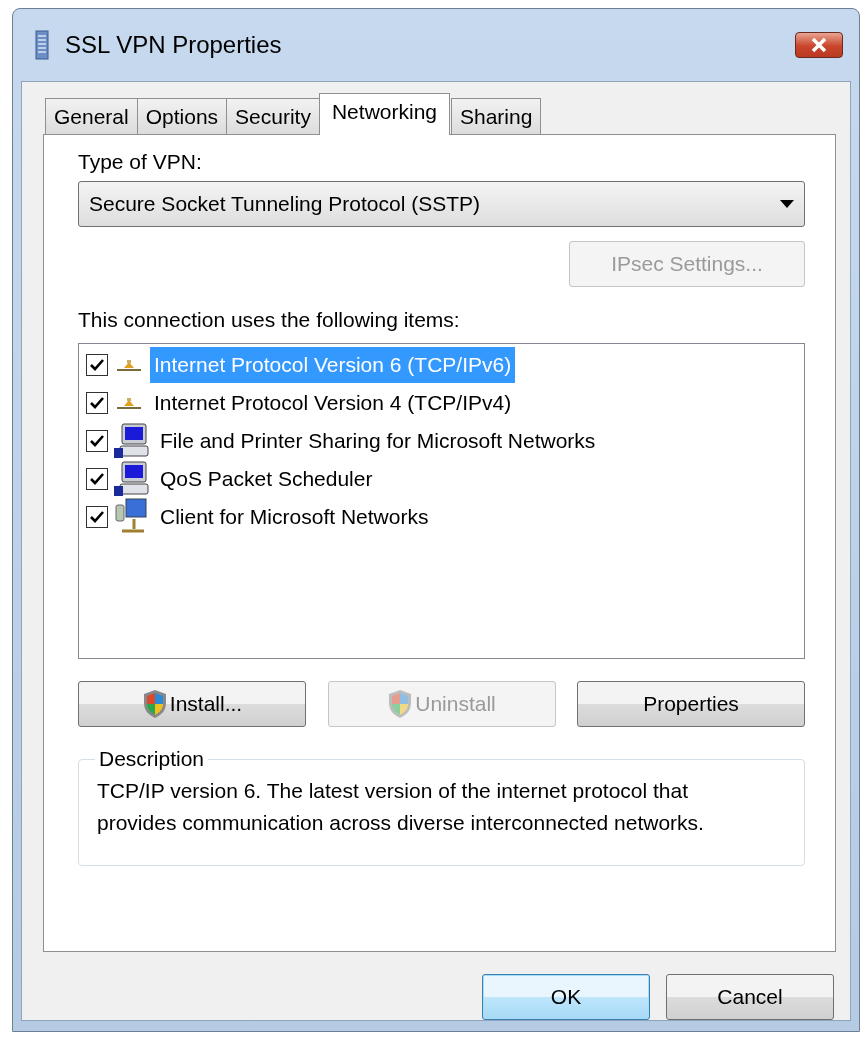 The height and width of the screenshot is (1046, 868). What do you see at coordinates (269, 320) in the screenshot?
I see `list-label: This connection uses the following items:` at bounding box center [269, 320].